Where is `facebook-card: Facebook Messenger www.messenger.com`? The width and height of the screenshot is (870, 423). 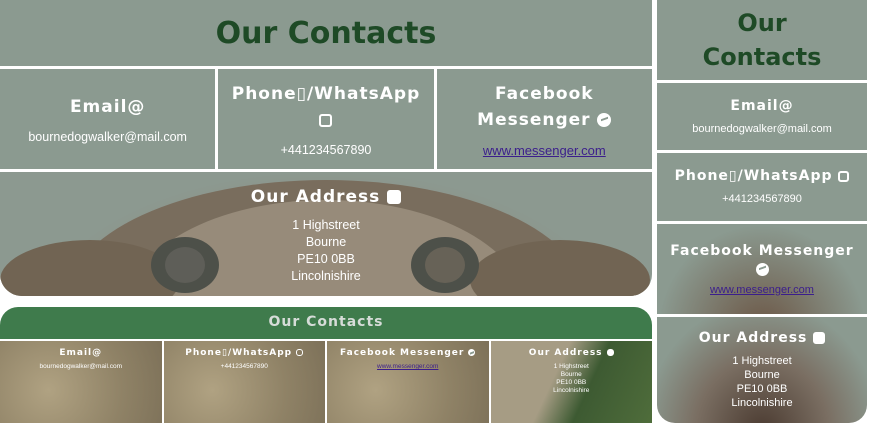 facebook-card: Facebook Messenger www.messenger.com is located at coordinates (544, 119).